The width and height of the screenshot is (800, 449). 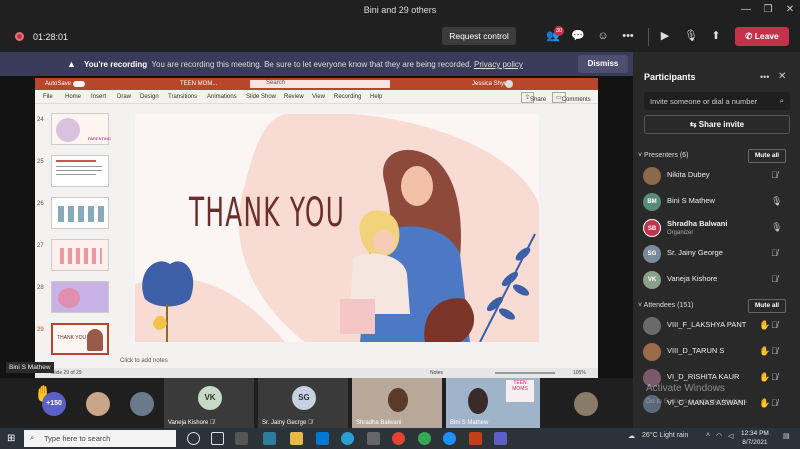 I want to click on video-tile: VK Vaneja Kishore 🎙̸, so click(x=209, y=403).